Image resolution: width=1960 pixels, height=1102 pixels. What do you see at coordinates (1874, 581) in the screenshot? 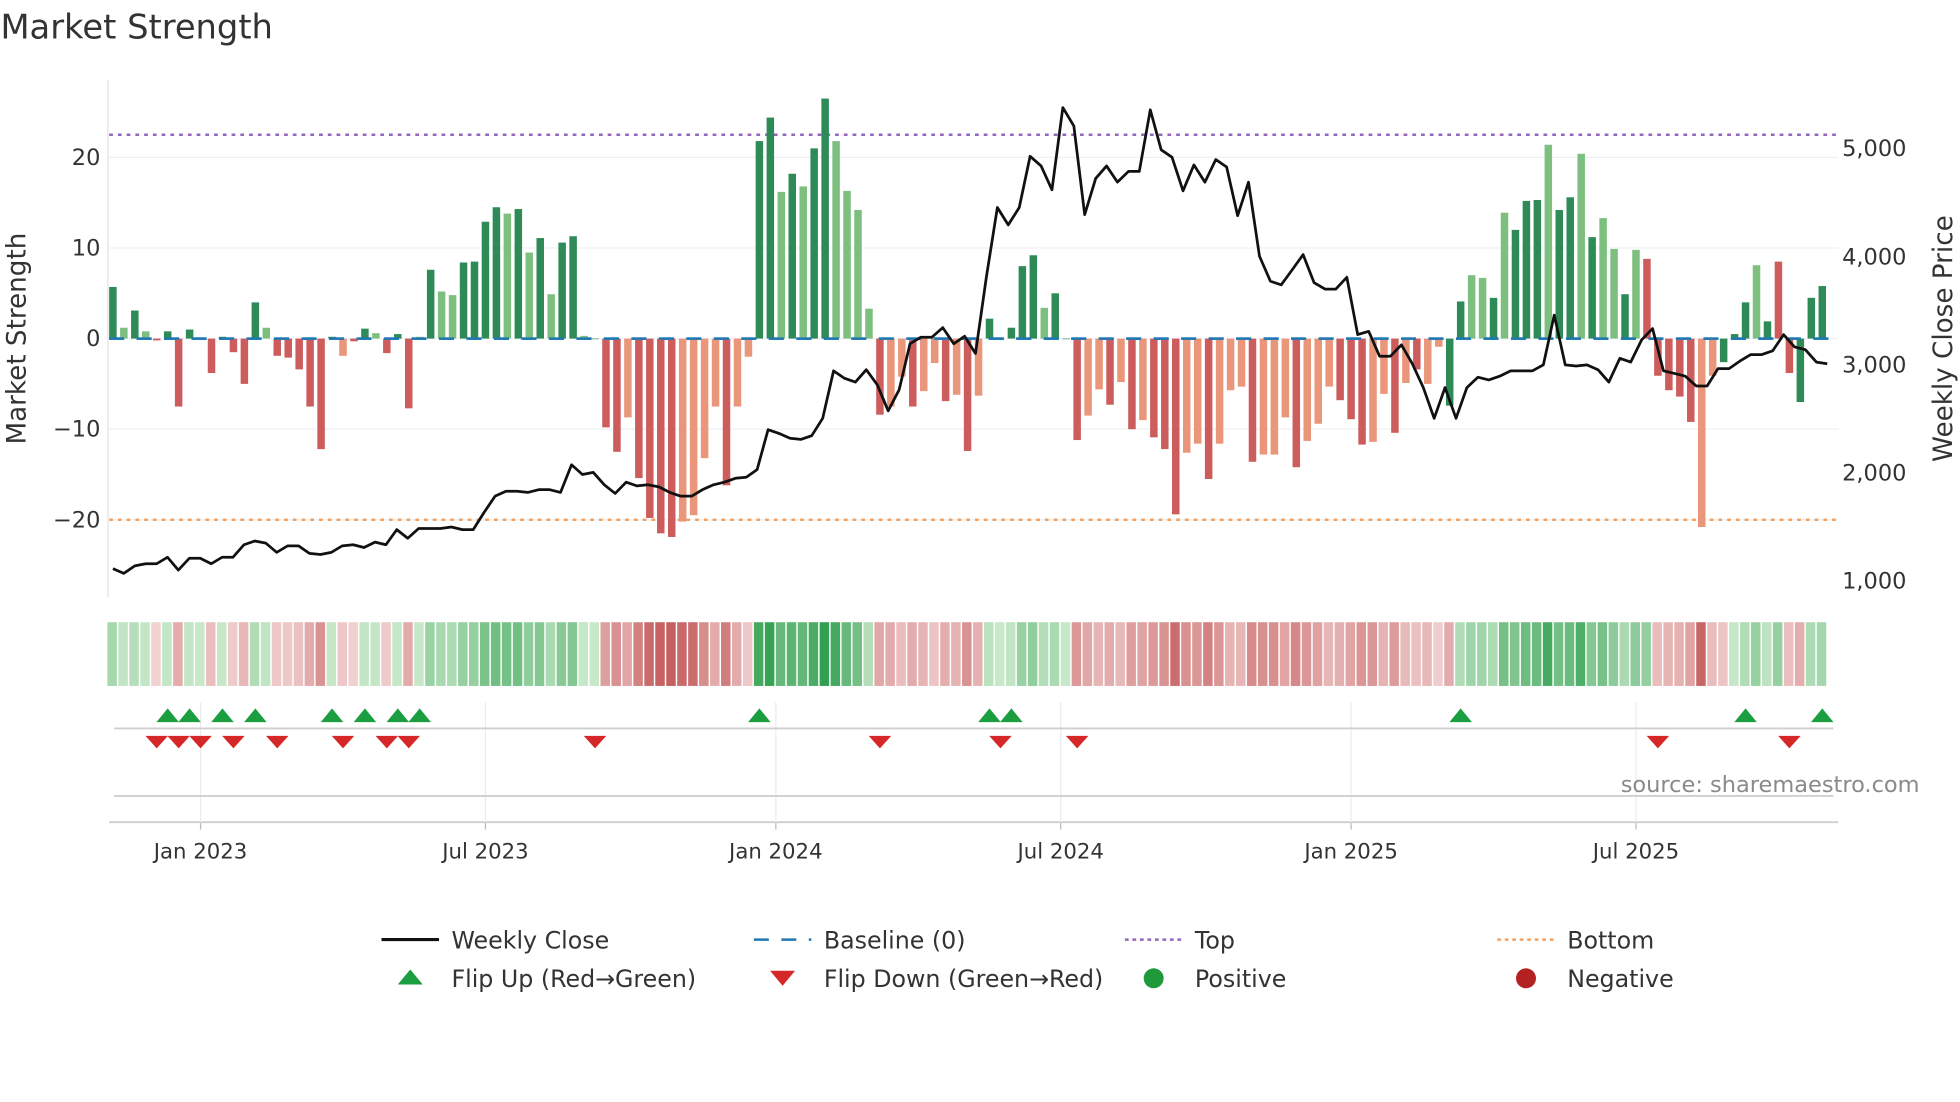
I see `y2-tick-label: 1,000` at bounding box center [1874, 581].